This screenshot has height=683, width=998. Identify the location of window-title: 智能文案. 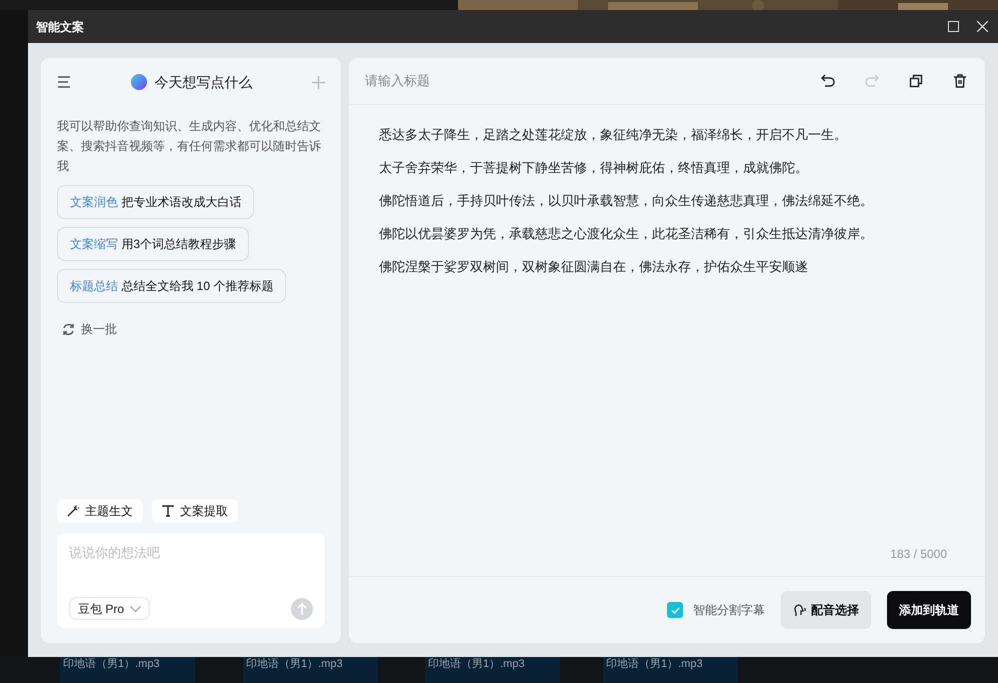
(60, 27).